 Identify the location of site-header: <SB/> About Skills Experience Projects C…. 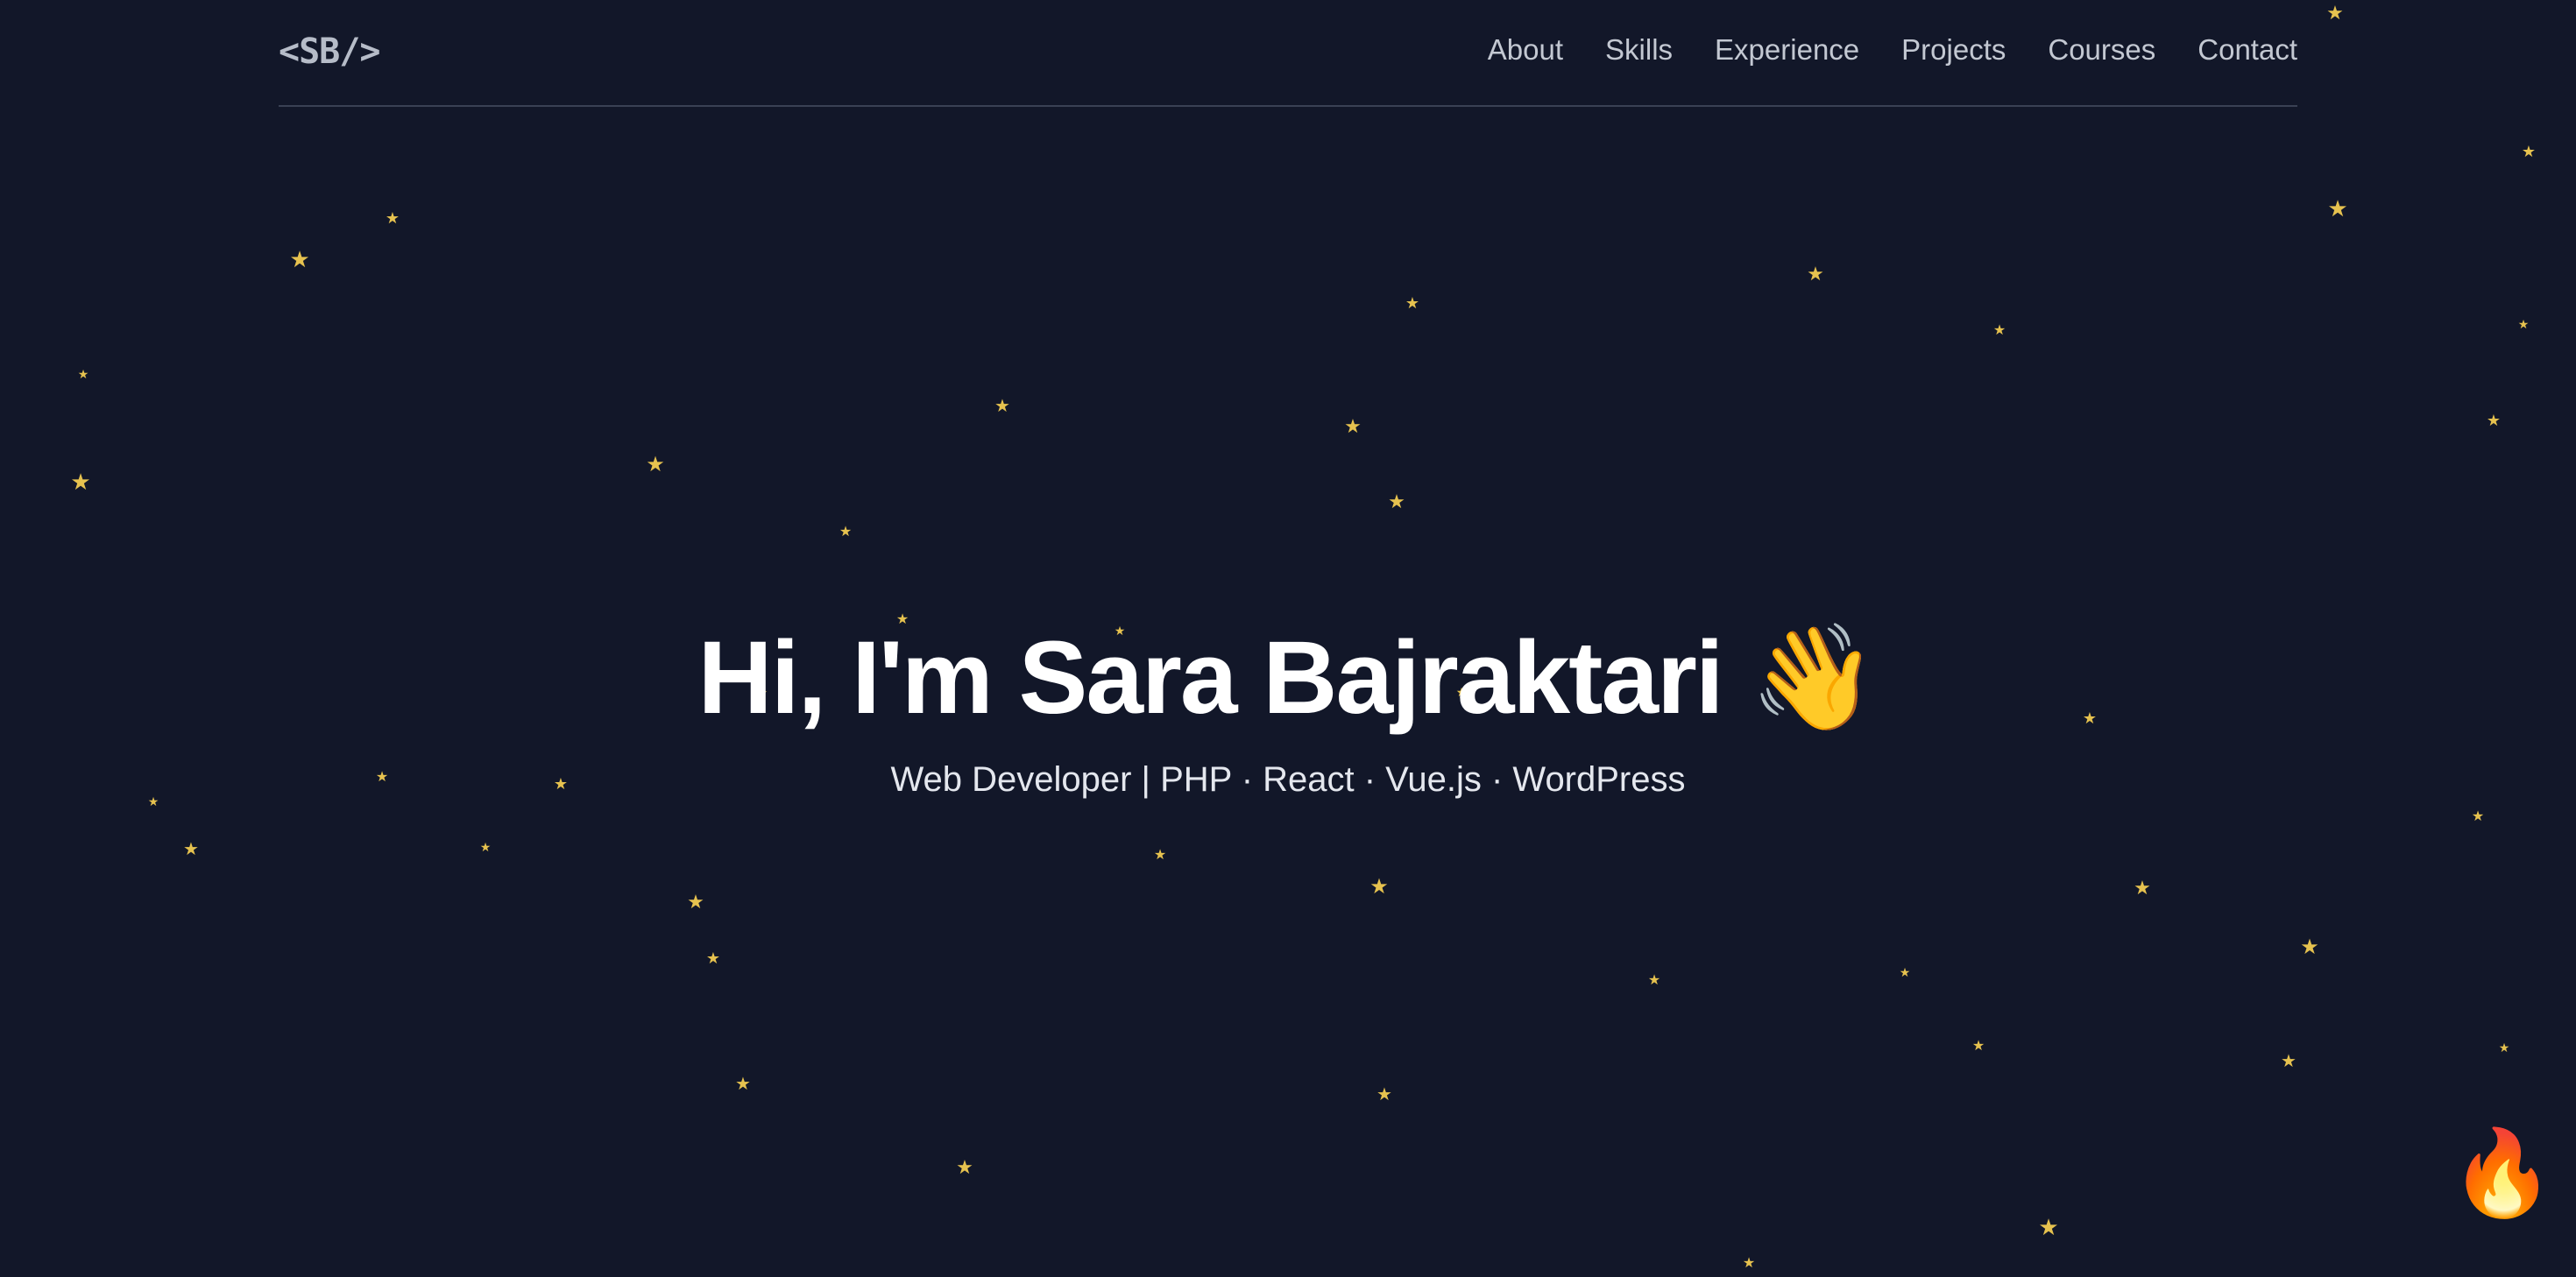
(1288, 54).